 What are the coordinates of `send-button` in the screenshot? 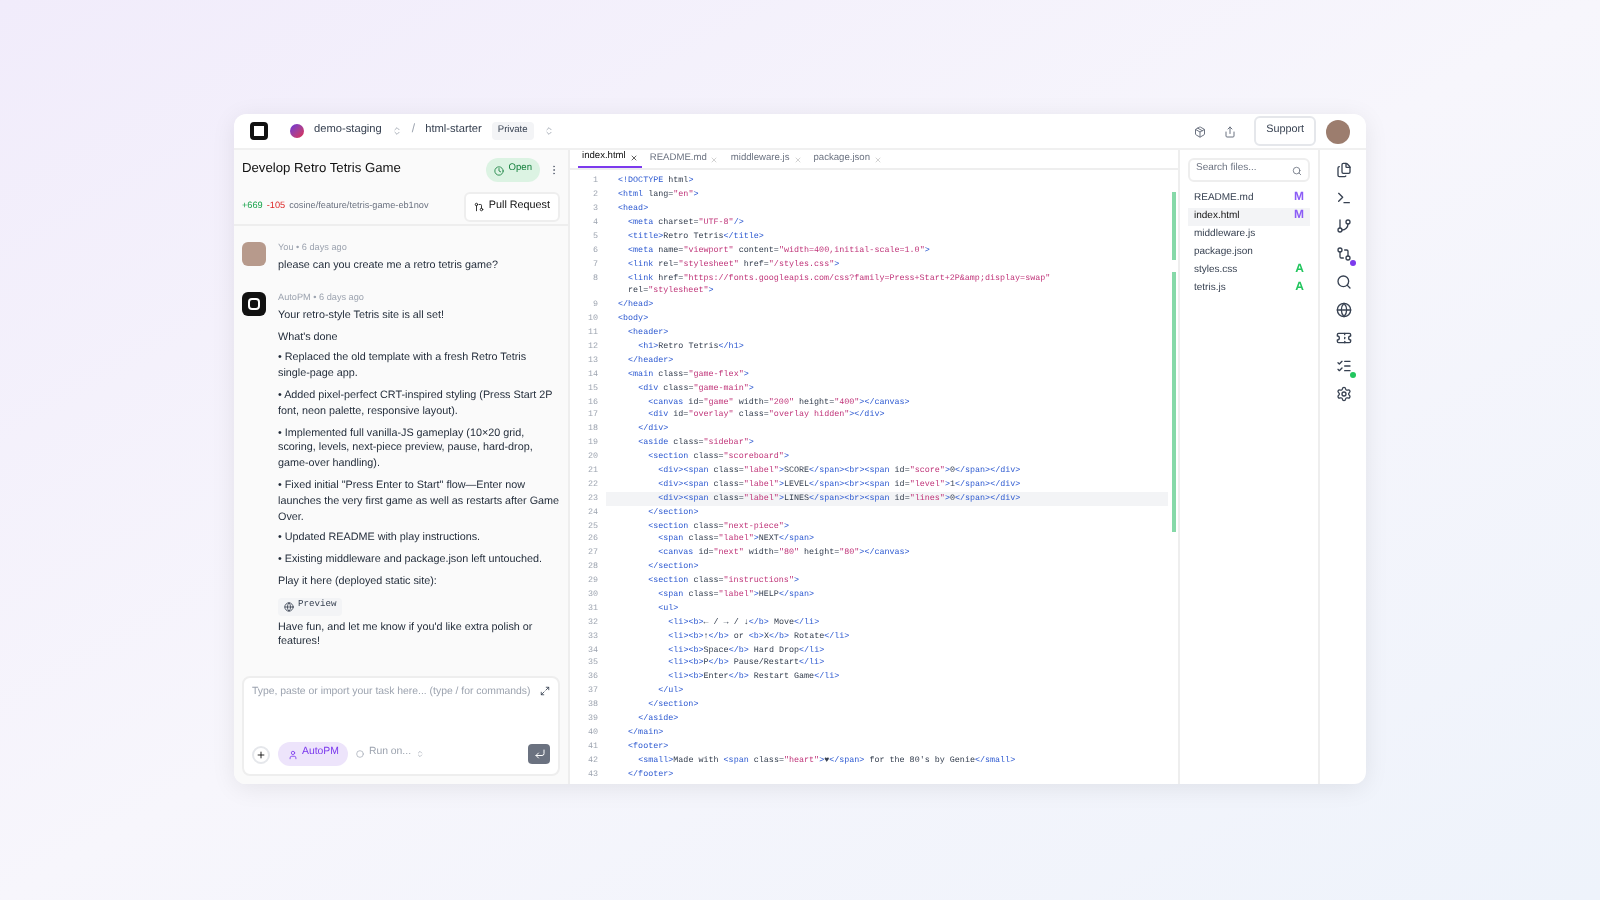 It's located at (539, 754).